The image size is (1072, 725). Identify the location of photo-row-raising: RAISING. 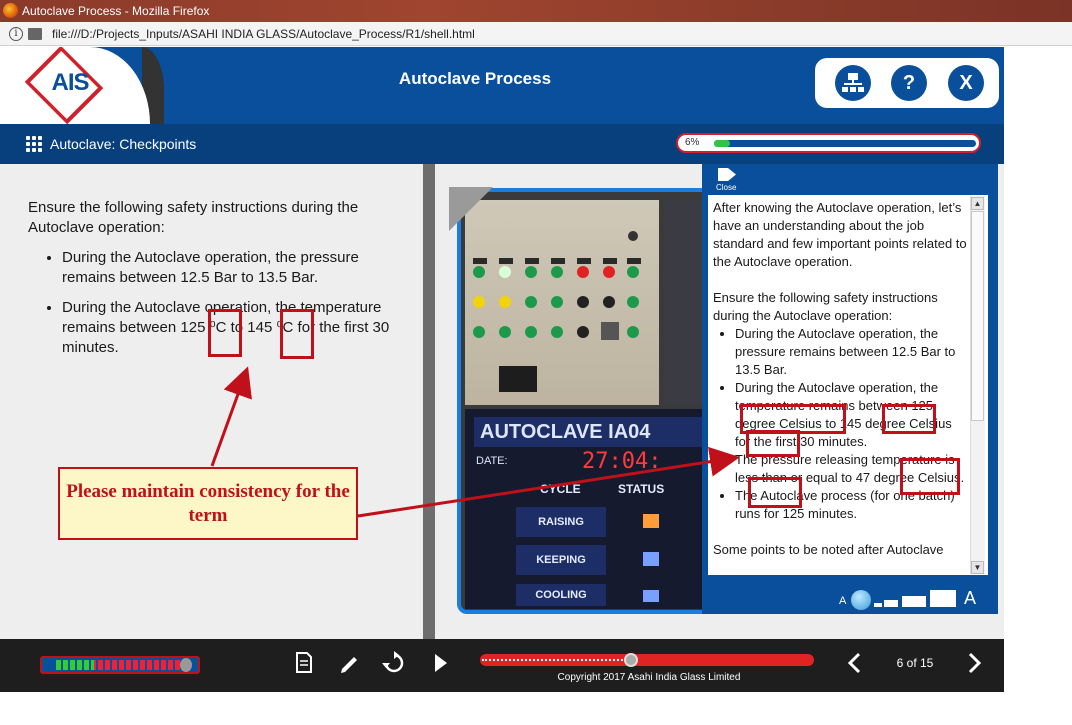
(561, 522).